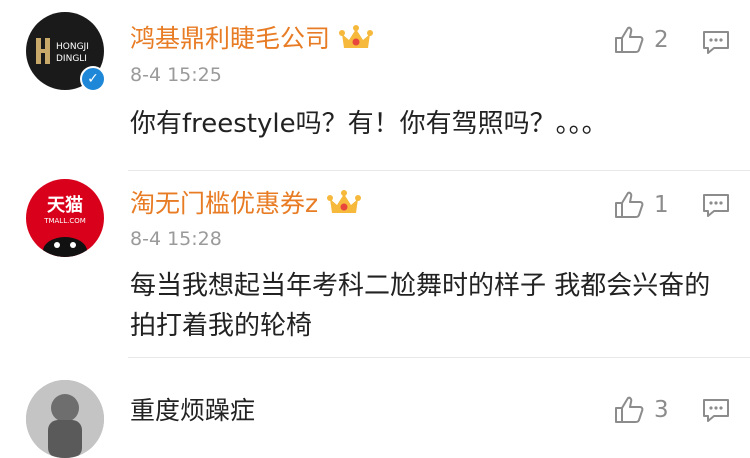 The width and height of the screenshot is (750, 458). I want to click on verified-badge-icon: ✓, so click(93, 79).